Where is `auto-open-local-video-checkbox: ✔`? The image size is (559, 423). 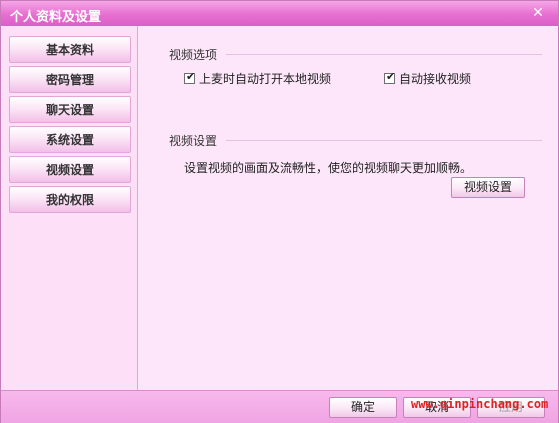 auto-open-local-video-checkbox: ✔ is located at coordinates (190, 77).